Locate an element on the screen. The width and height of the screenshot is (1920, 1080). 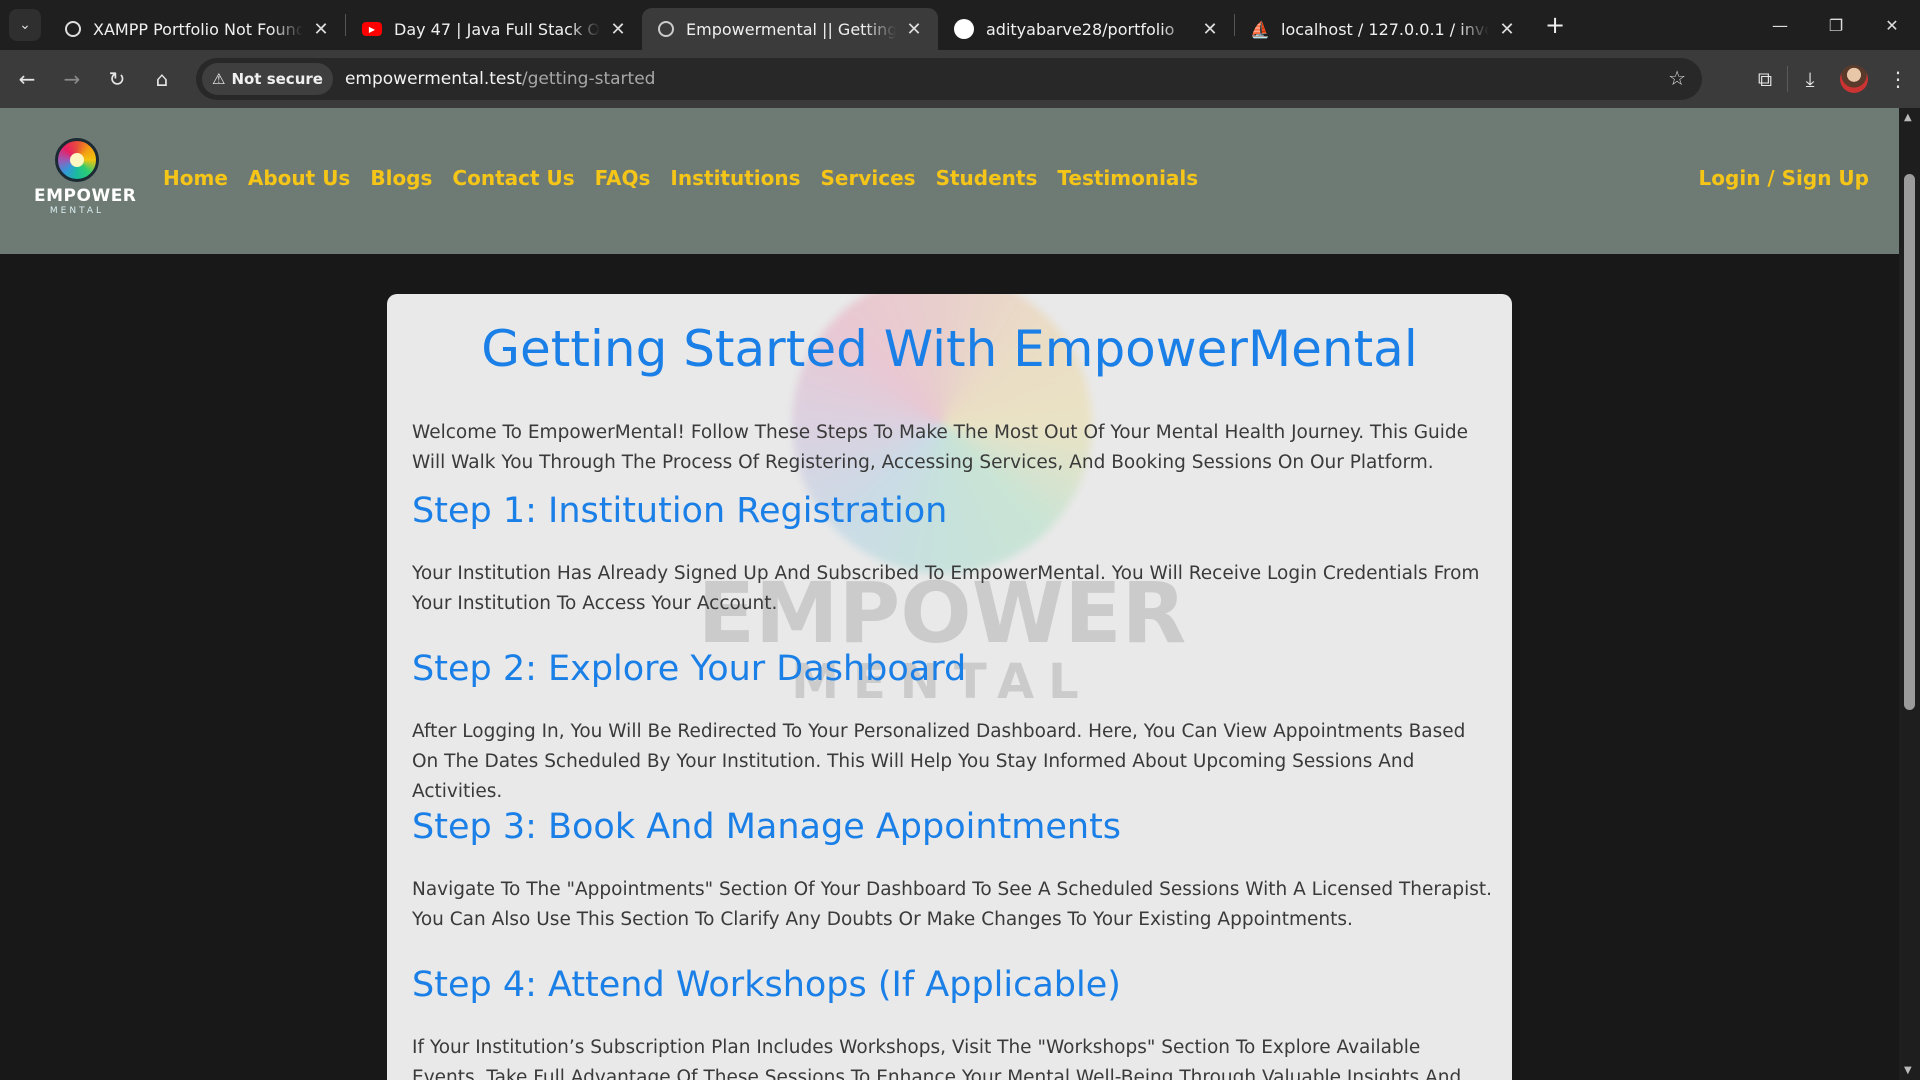
nav-faqs: FAQs is located at coordinates (623, 178).